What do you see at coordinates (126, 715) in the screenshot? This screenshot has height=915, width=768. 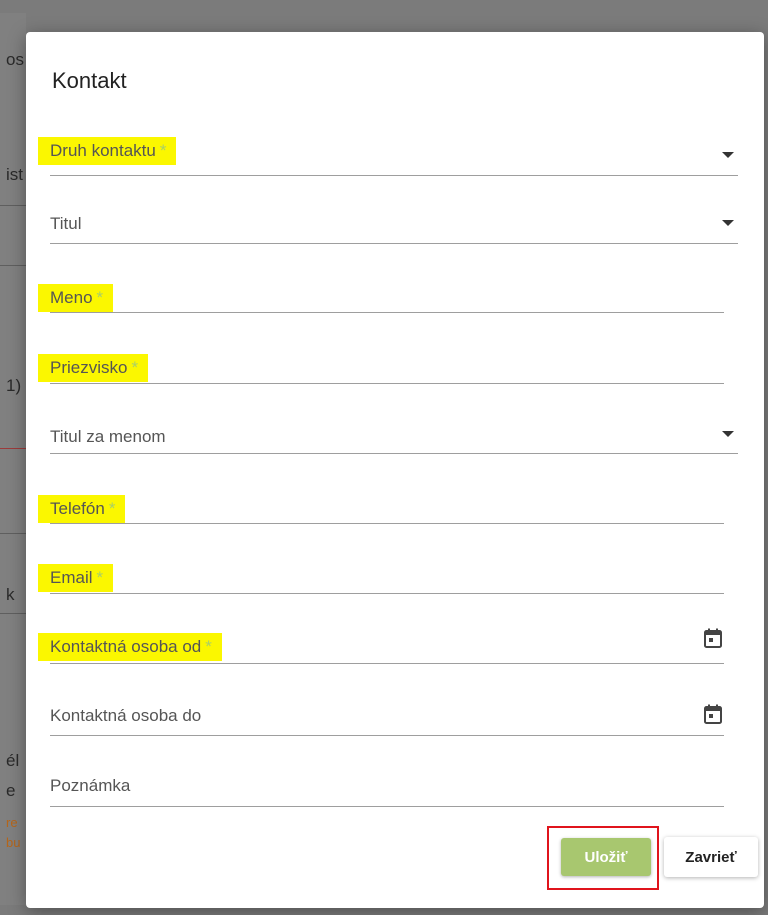 I see `contact-to-label: Kontaktná osoba do` at bounding box center [126, 715].